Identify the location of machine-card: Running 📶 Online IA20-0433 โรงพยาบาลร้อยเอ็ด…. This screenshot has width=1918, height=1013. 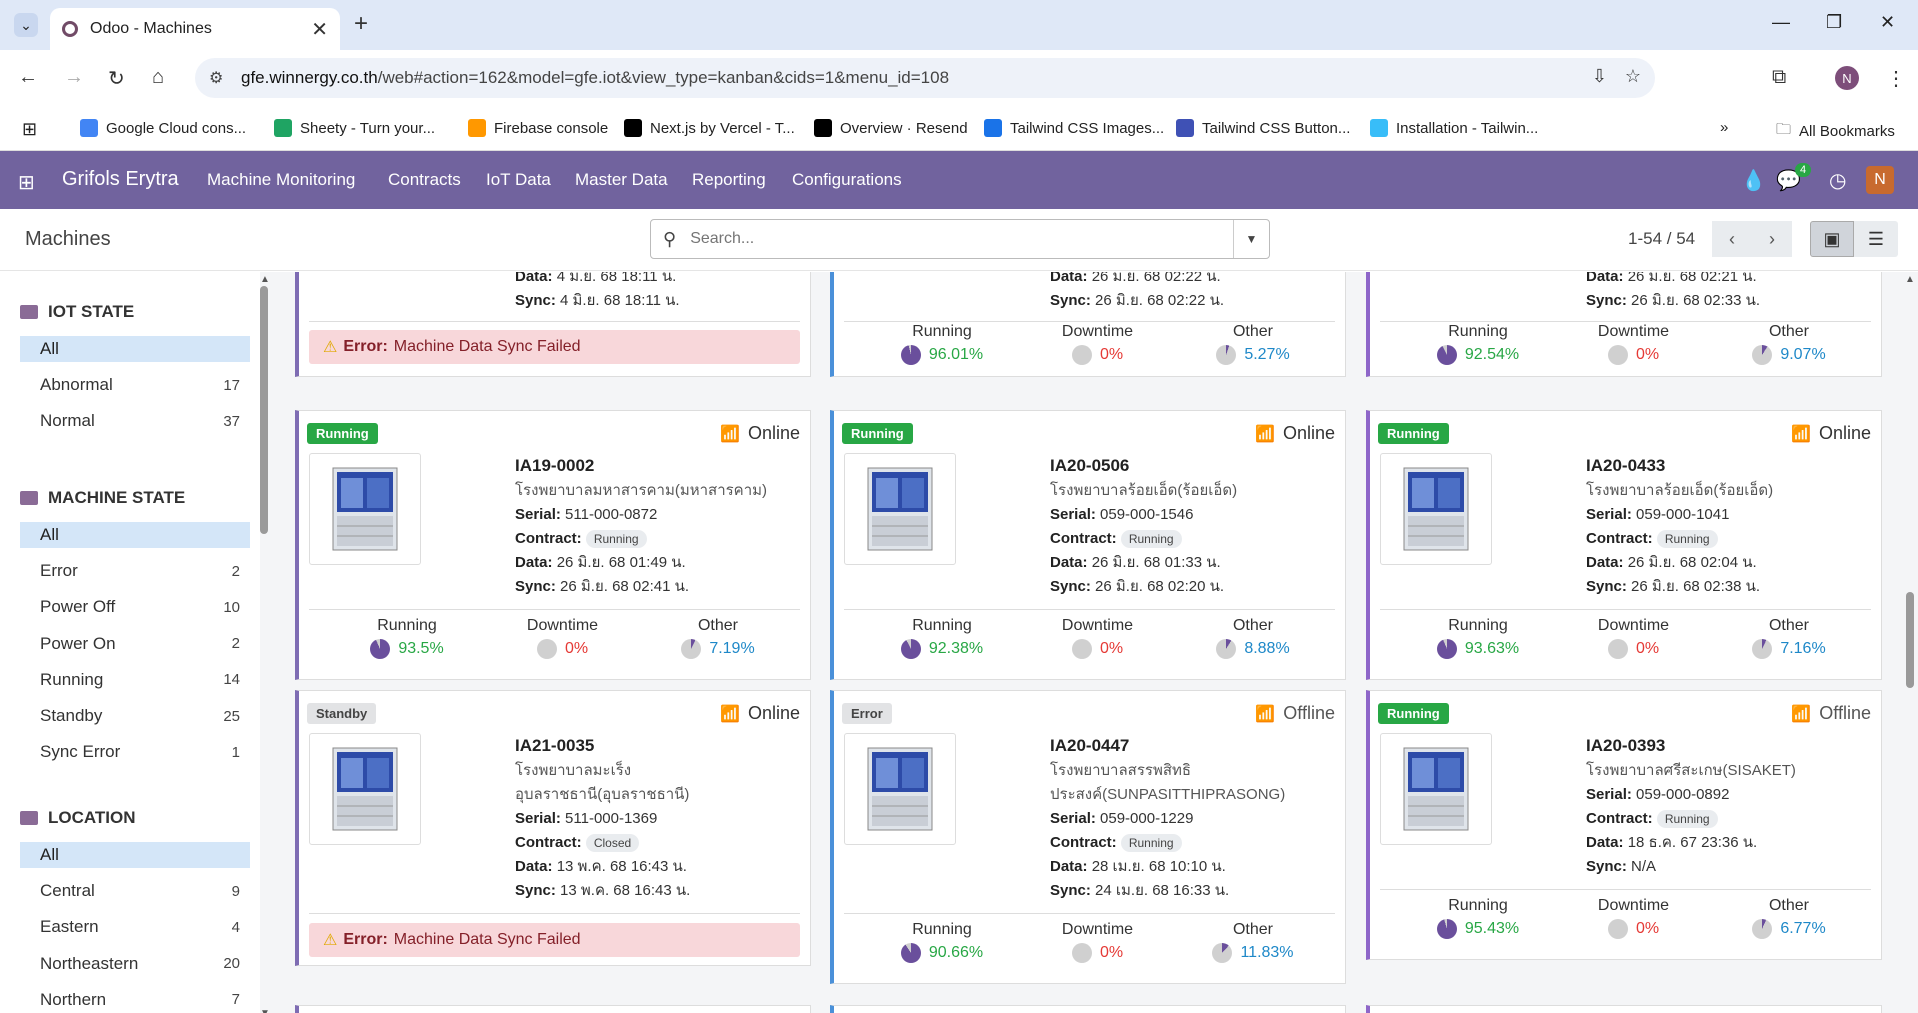
(1624, 545).